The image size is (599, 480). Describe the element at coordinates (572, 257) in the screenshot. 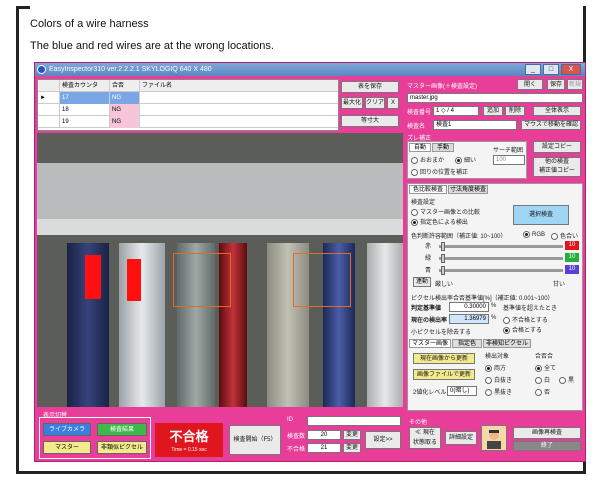

I see `green-value: 10` at that location.